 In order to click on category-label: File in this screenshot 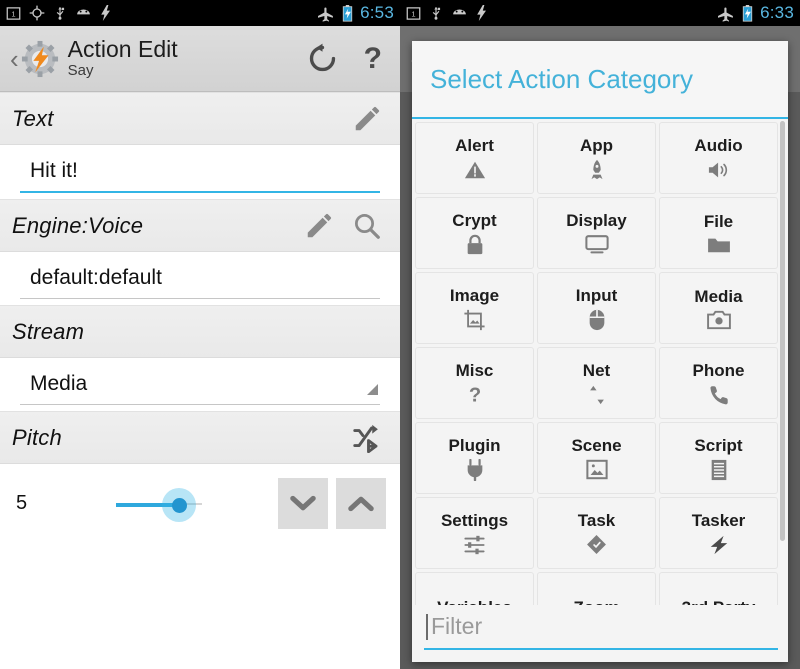, I will do `click(718, 221)`.